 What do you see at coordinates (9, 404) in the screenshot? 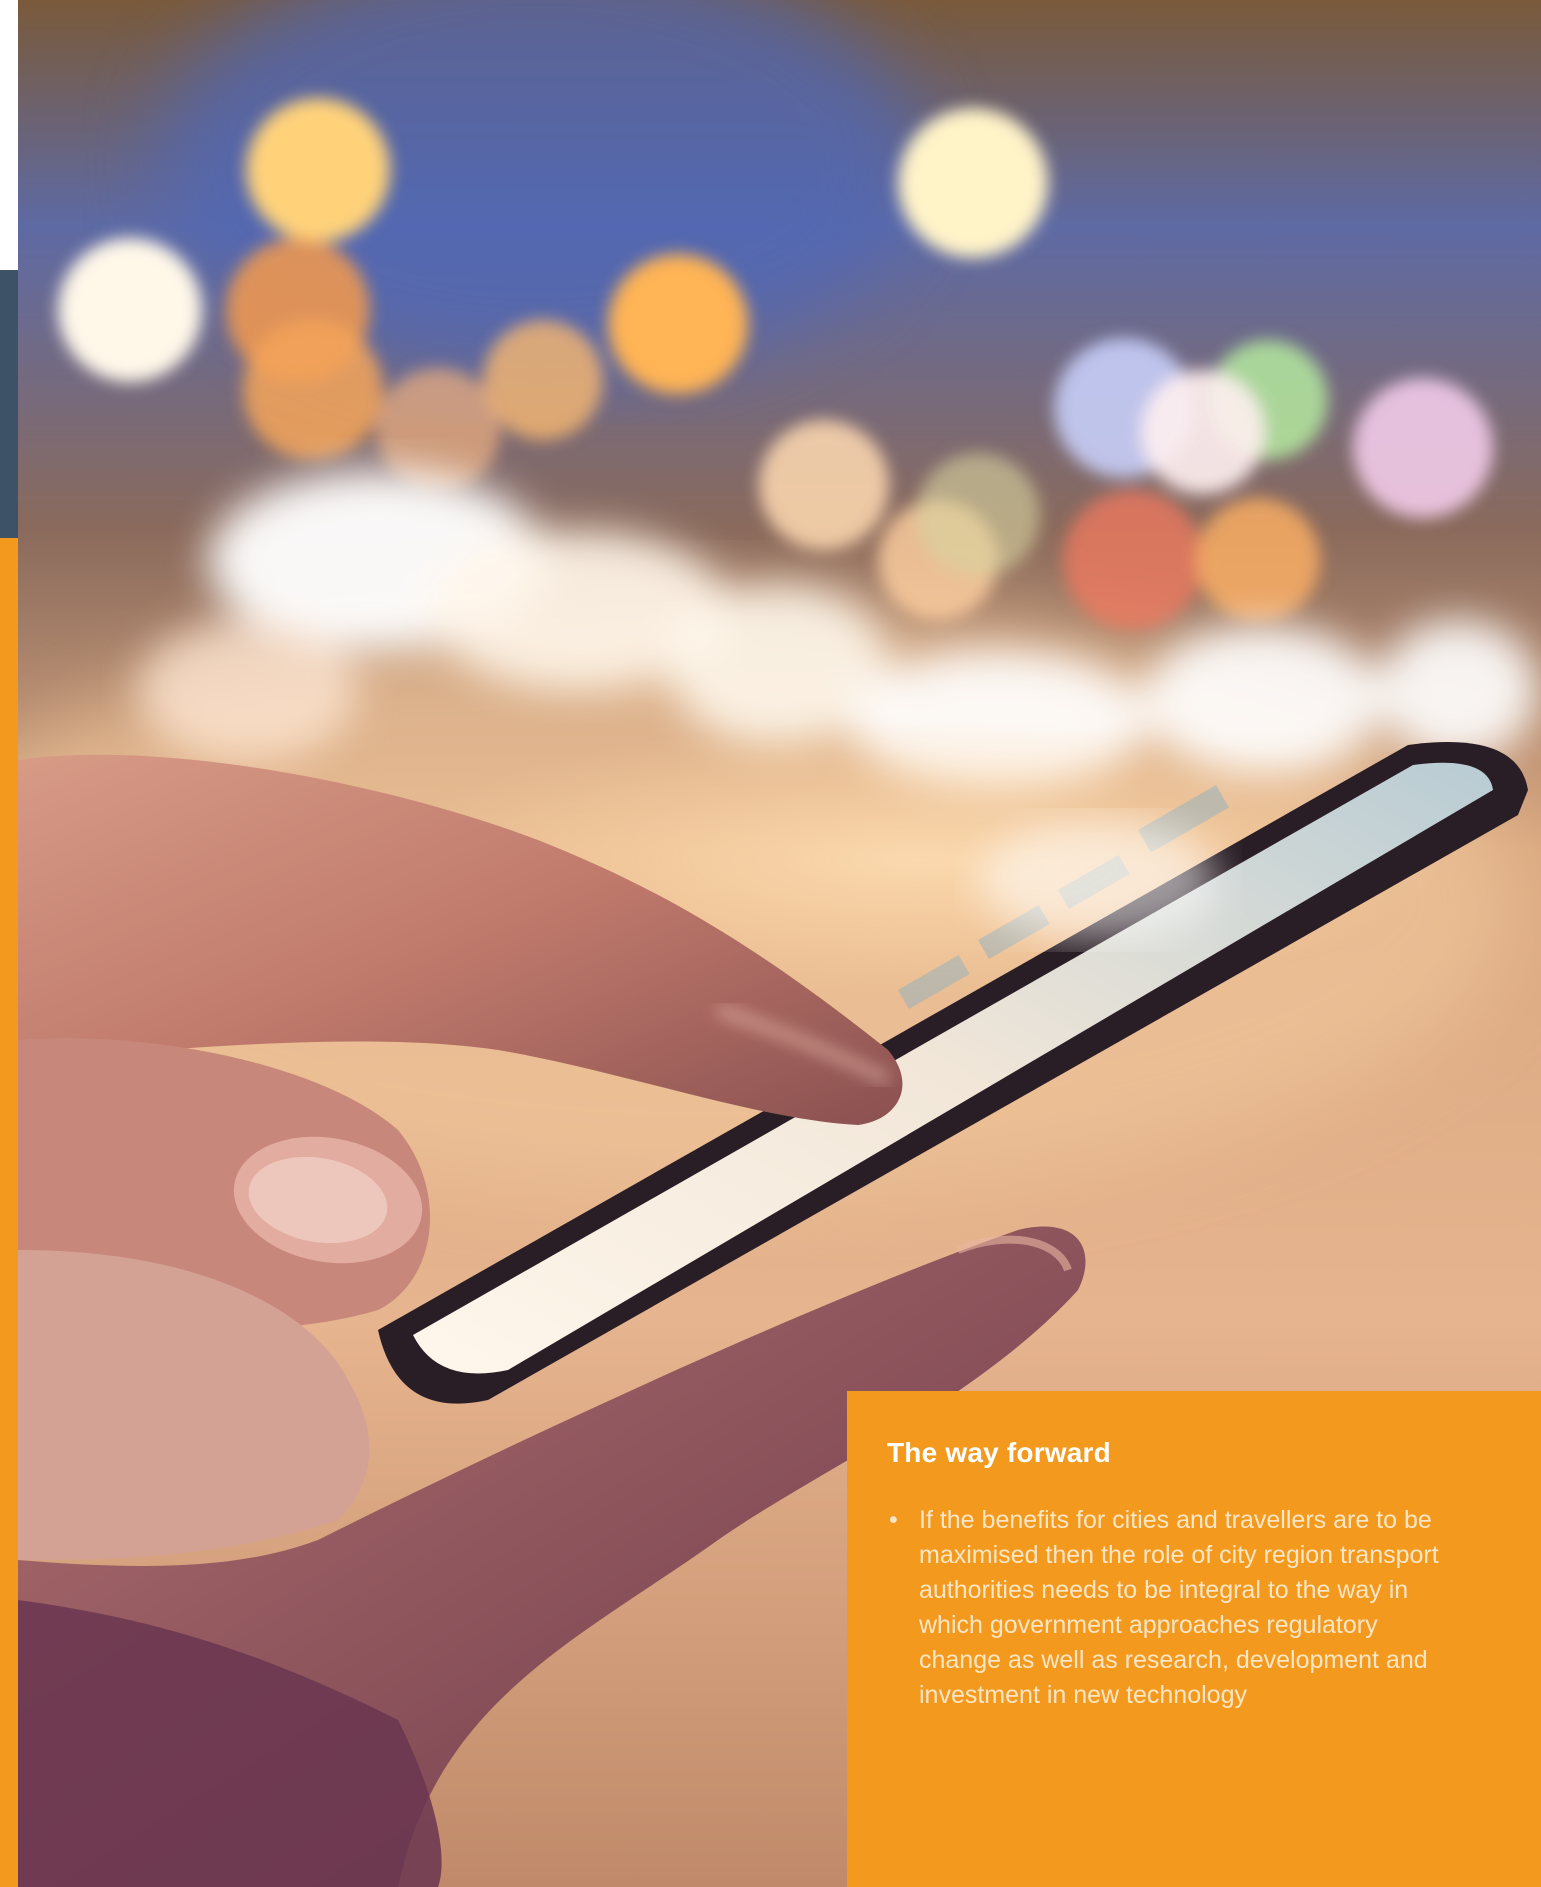
I see `left-edge-slate-strip` at bounding box center [9, 404].